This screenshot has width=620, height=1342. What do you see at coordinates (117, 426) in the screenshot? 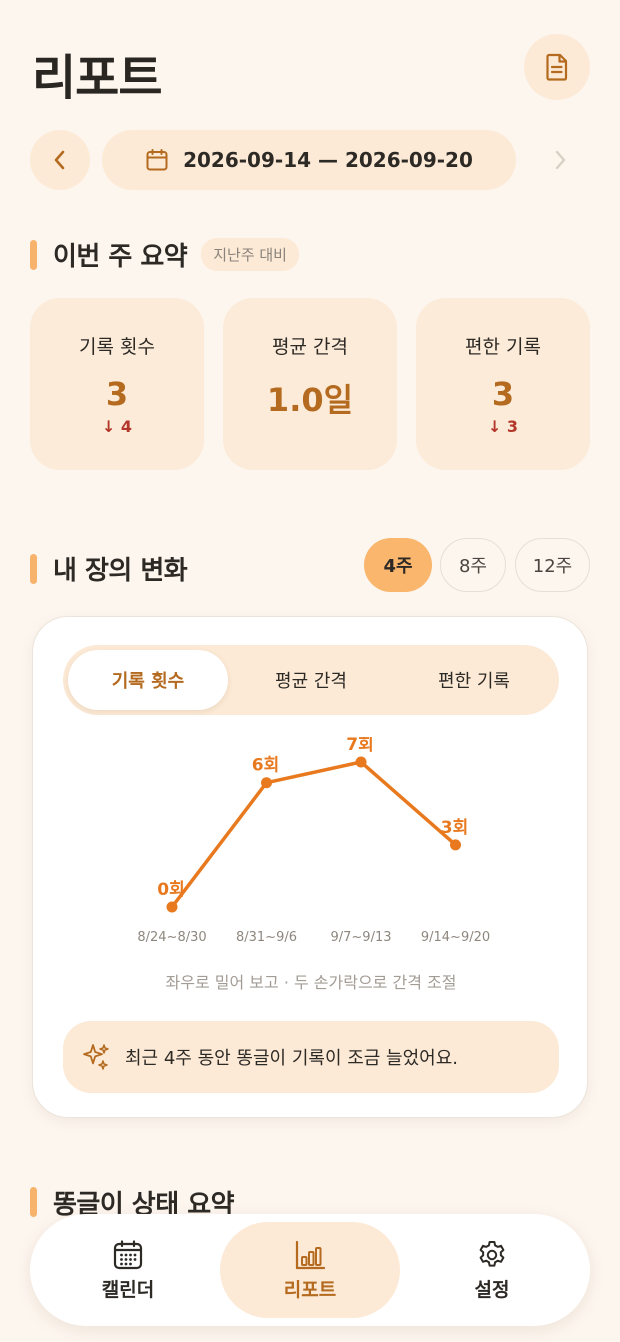
I see `stat-delta: ↓ 4` at bounding box center [117, 426].